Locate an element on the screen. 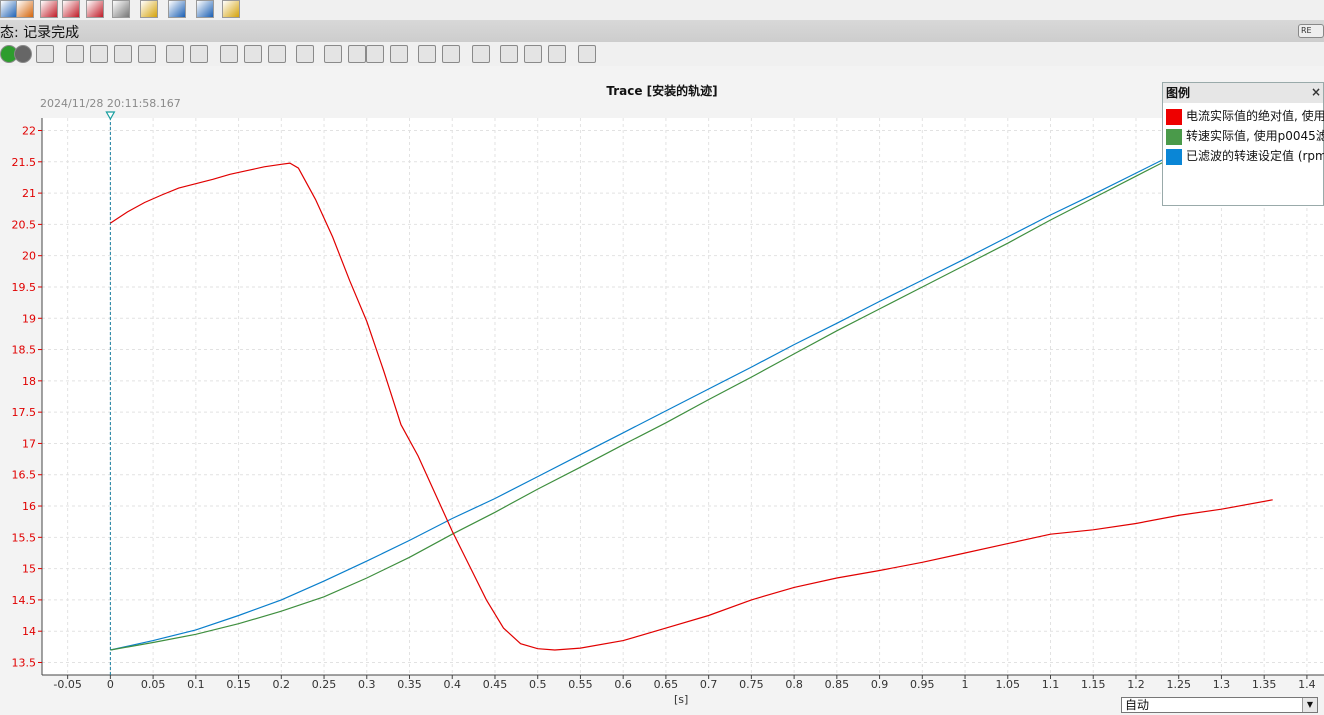 The image size is (1324, 715). x-tick-label: 0.3 is located at coordinates (367, 684).